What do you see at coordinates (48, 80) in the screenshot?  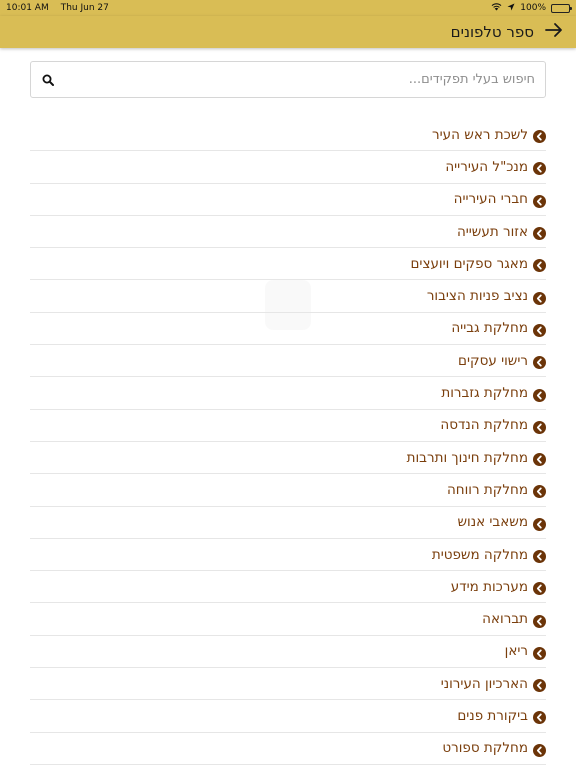 I see `search-icon` at bounding box center [48, 80].